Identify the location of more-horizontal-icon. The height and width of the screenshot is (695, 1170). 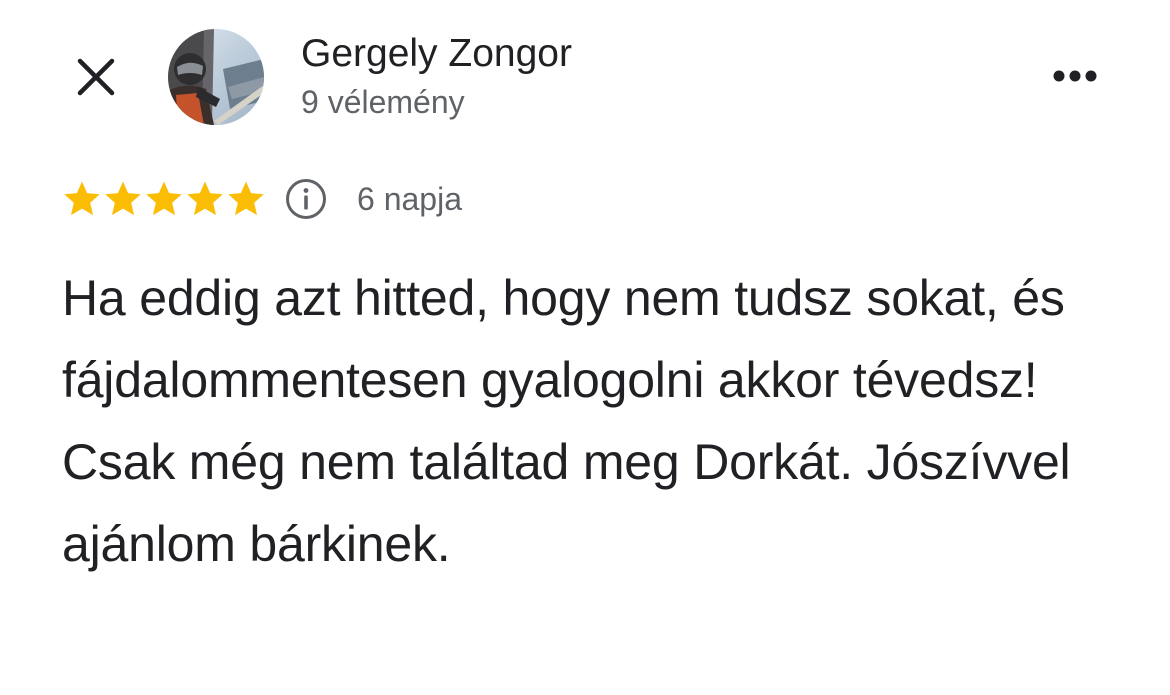
(1075, 76).